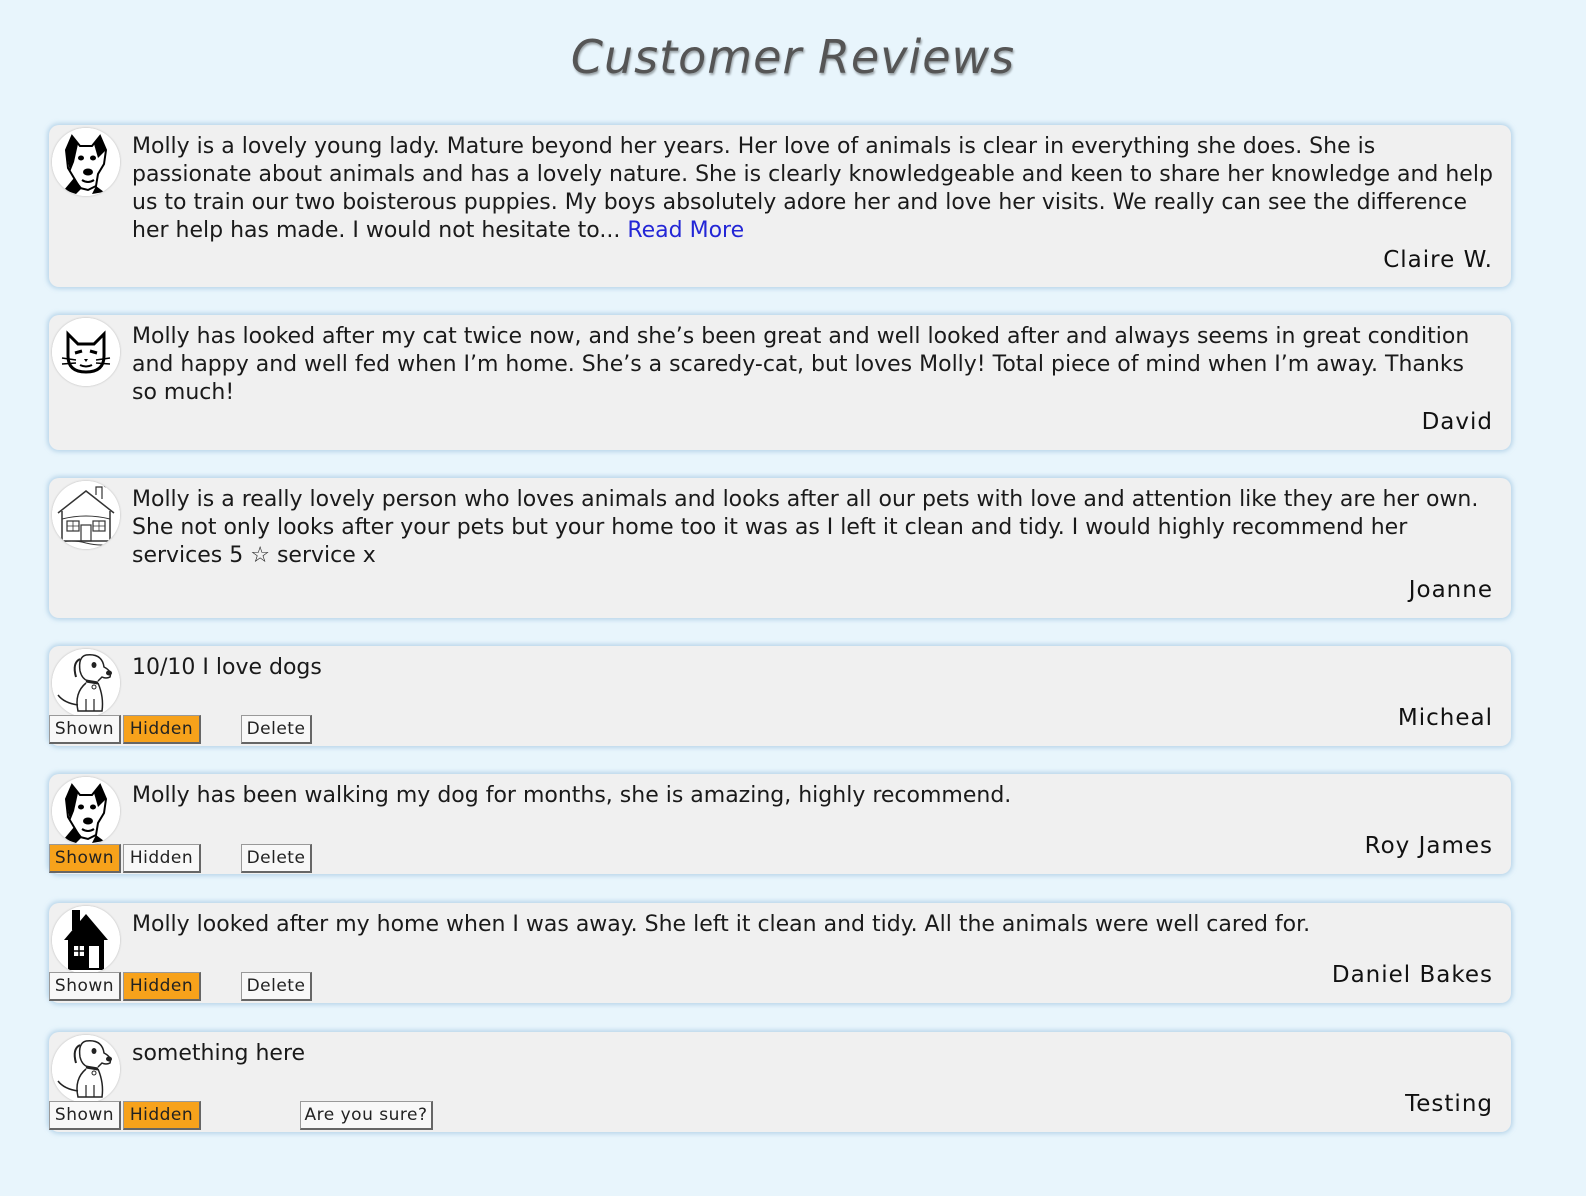 This screenshot has width=1586, height=1196. I want to click on reviewer-name: Joanne, so click(1450, 590).